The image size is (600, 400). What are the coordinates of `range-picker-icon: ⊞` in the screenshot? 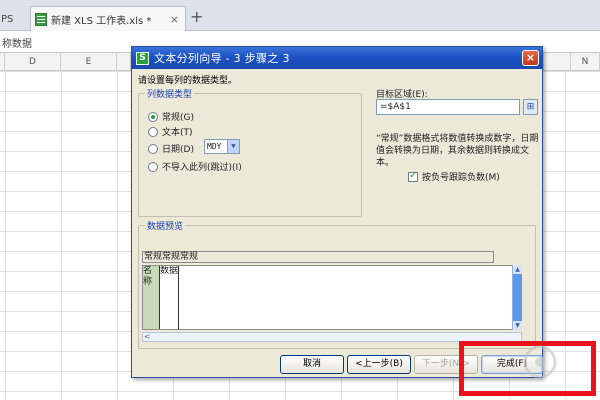 It's located at (530, 107).